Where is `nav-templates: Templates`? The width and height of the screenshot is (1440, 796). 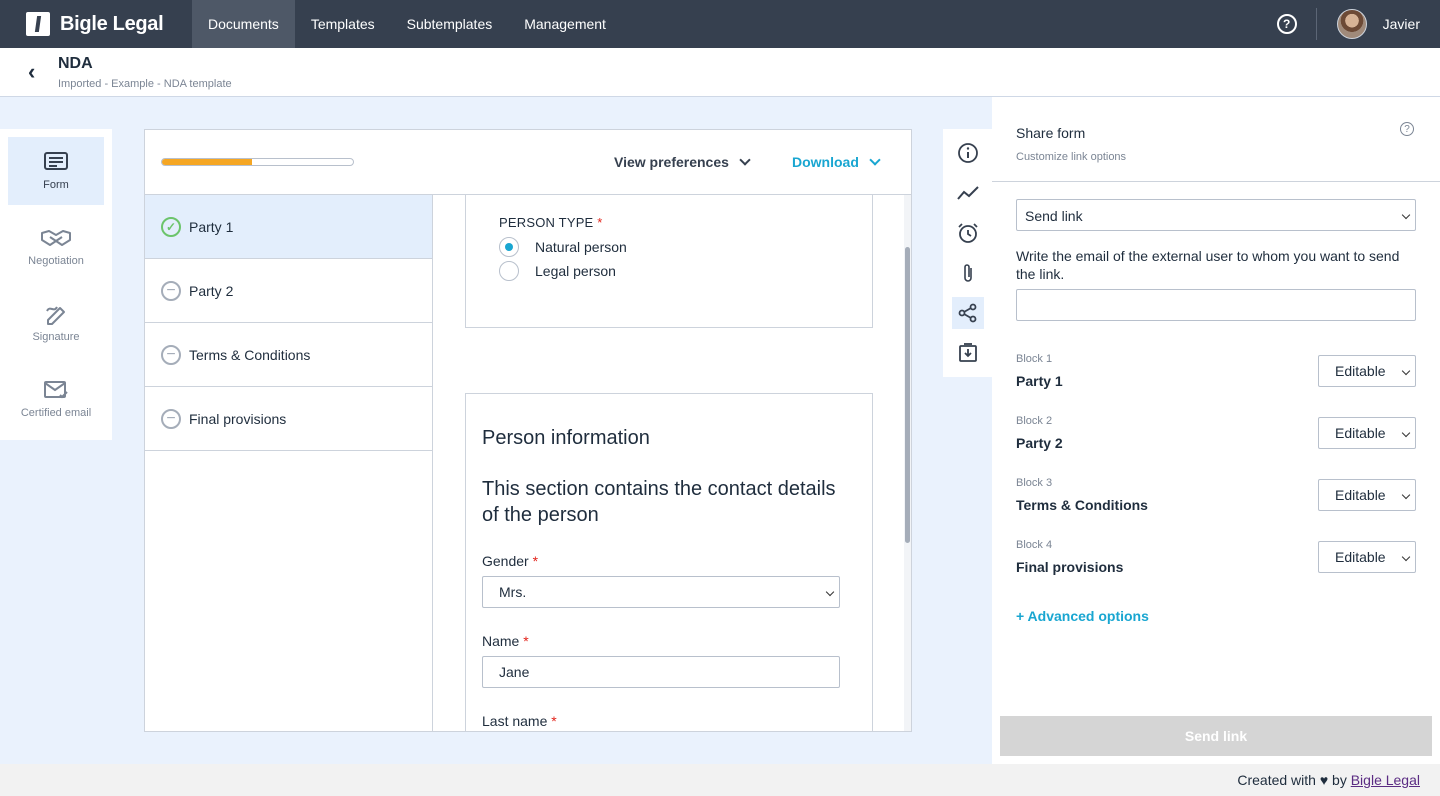
nav-templates: Templates is located at coordinates (343, 24).